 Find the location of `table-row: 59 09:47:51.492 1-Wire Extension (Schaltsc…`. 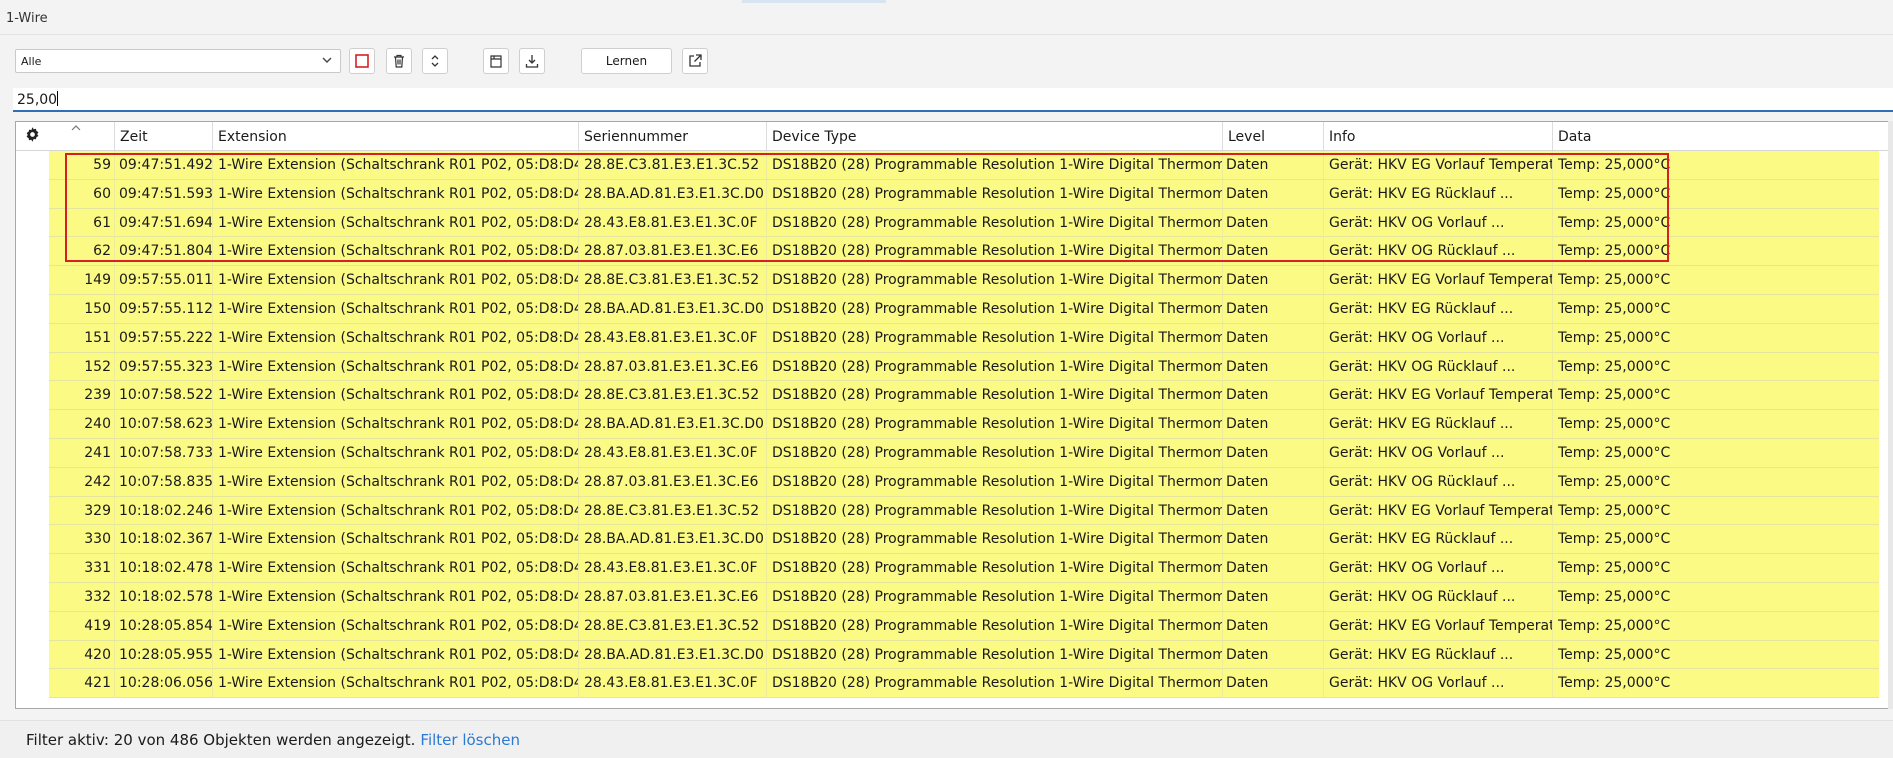

table-row: 59 09:47:51.492 1-Wire Extension (Schaltsc… is located at coordinates (964, 165).